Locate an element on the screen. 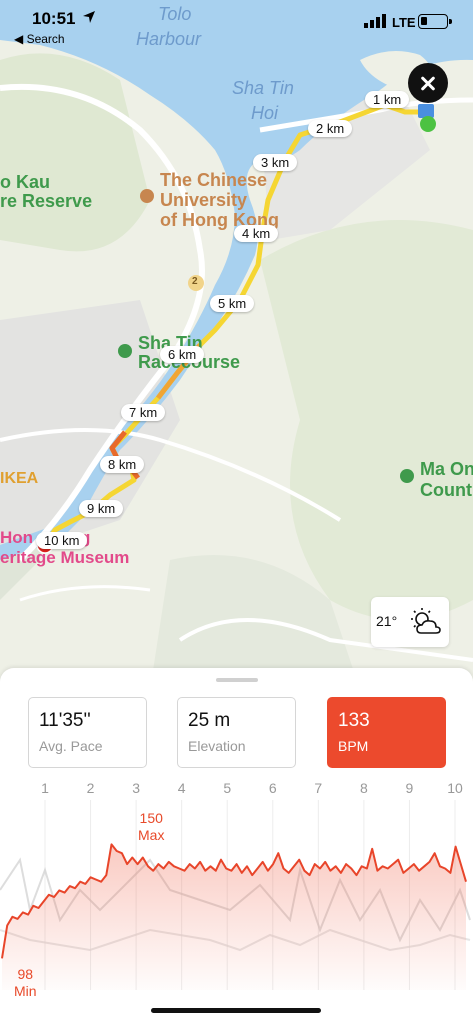 This screenshot has height=1024, width=473. map-label-shatin-hoi: Sha Tin is located at coordinates (263, 88).